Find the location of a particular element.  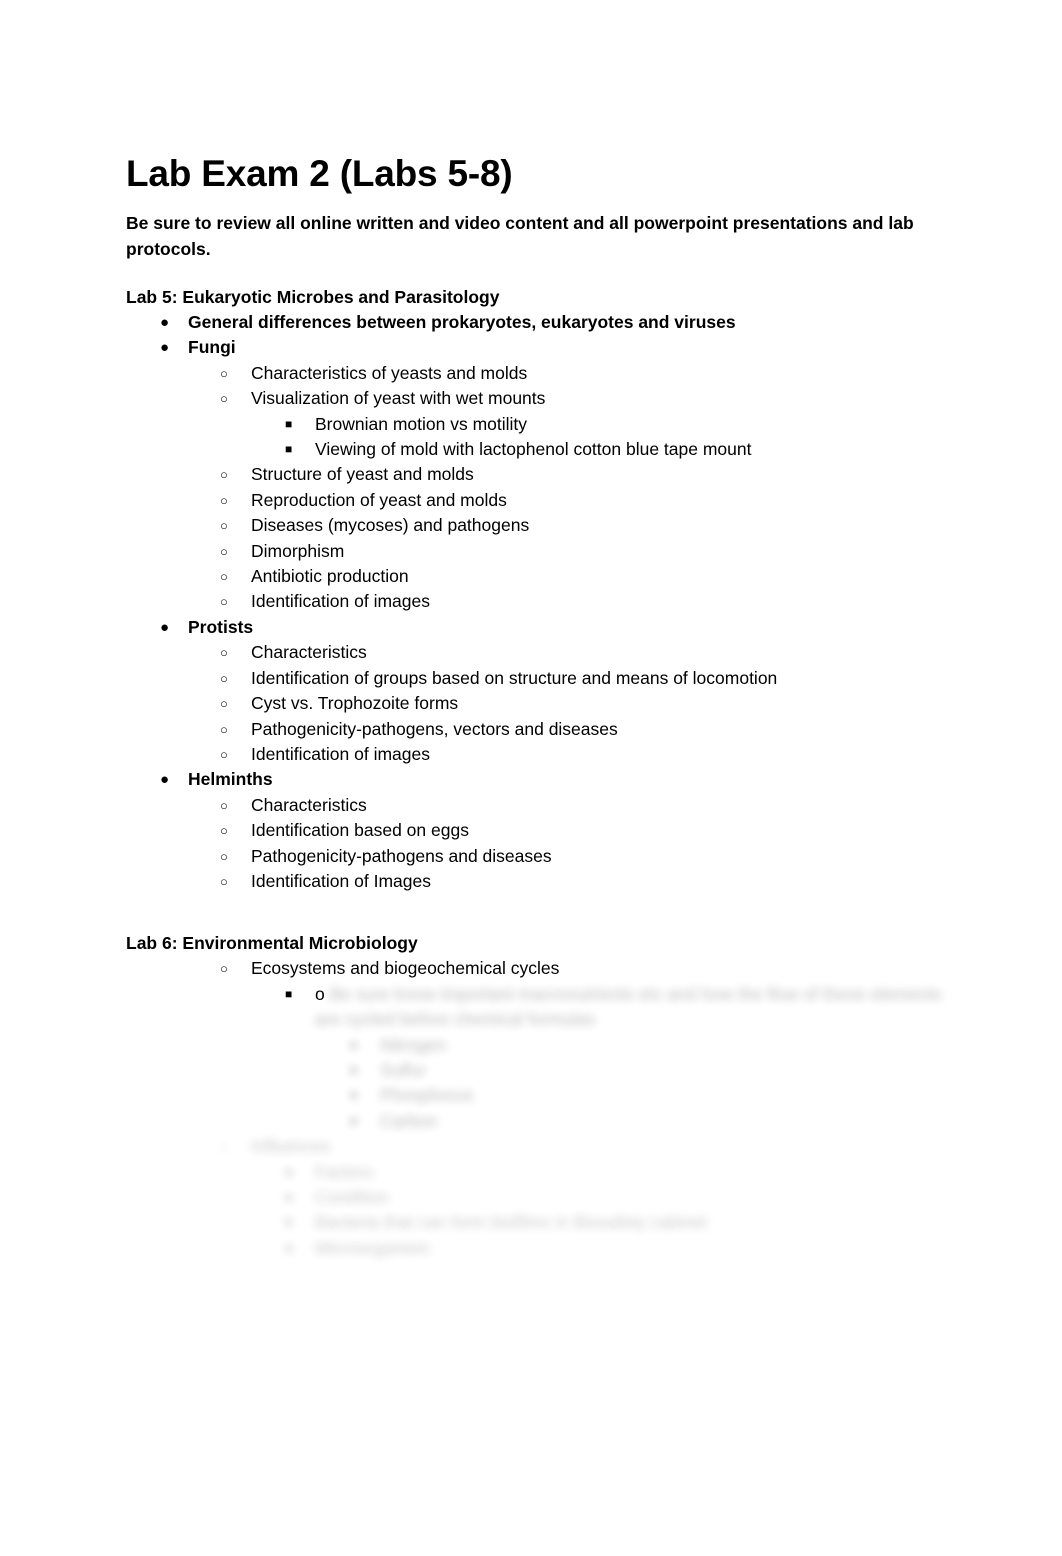

redacted-list-item: Phosphorus is located at coordinates (534, 1095).